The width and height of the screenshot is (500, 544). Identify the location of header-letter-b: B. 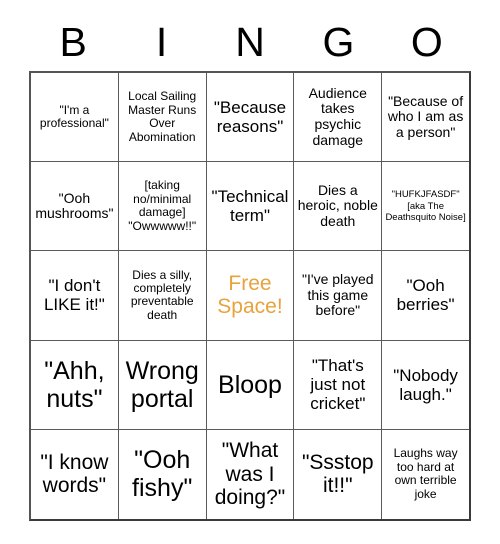
(73, 42).